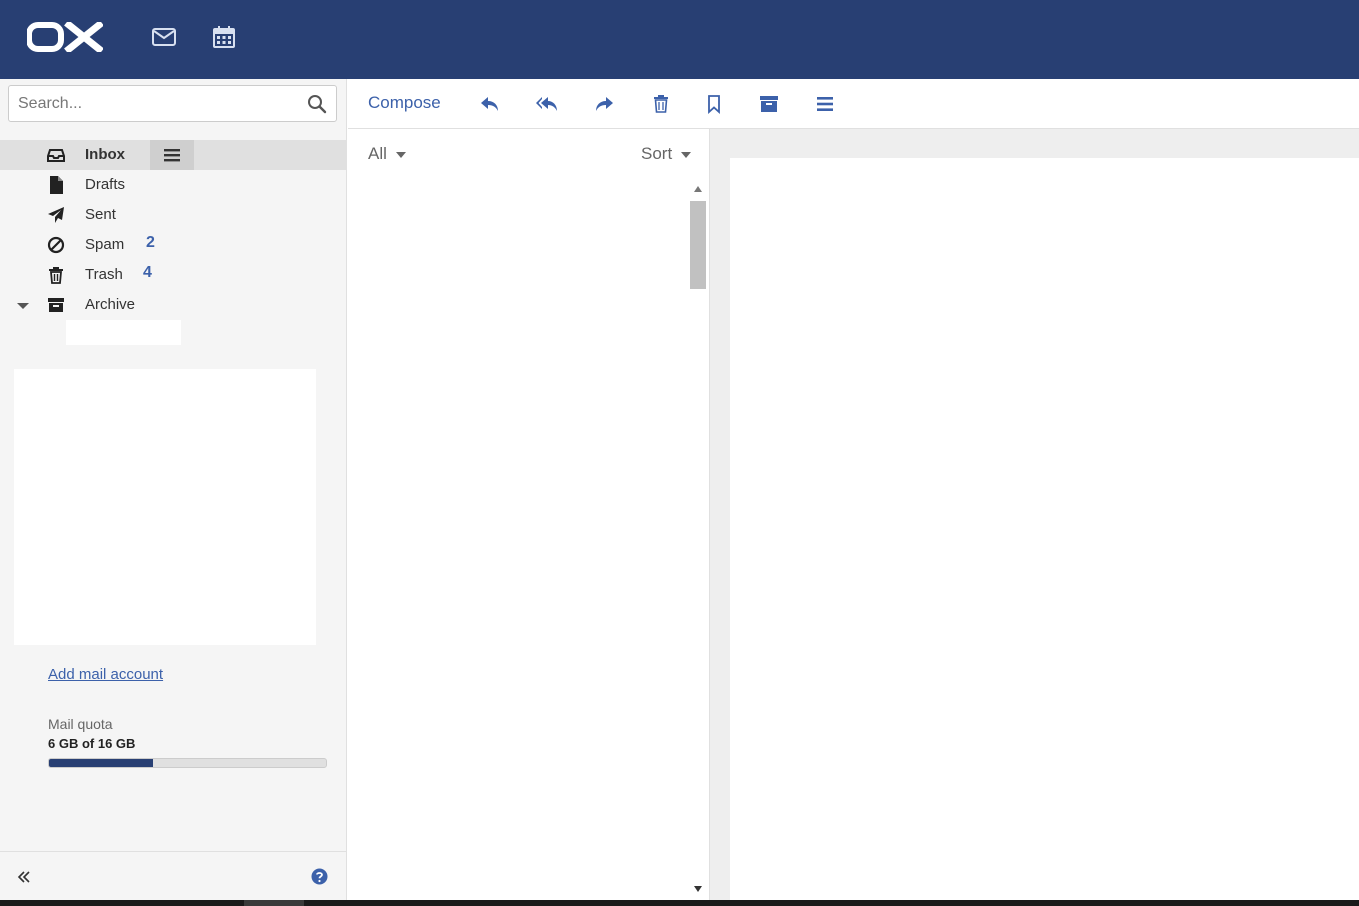  I want to click on scroll-down-arrow-icon, so click(698, 889).